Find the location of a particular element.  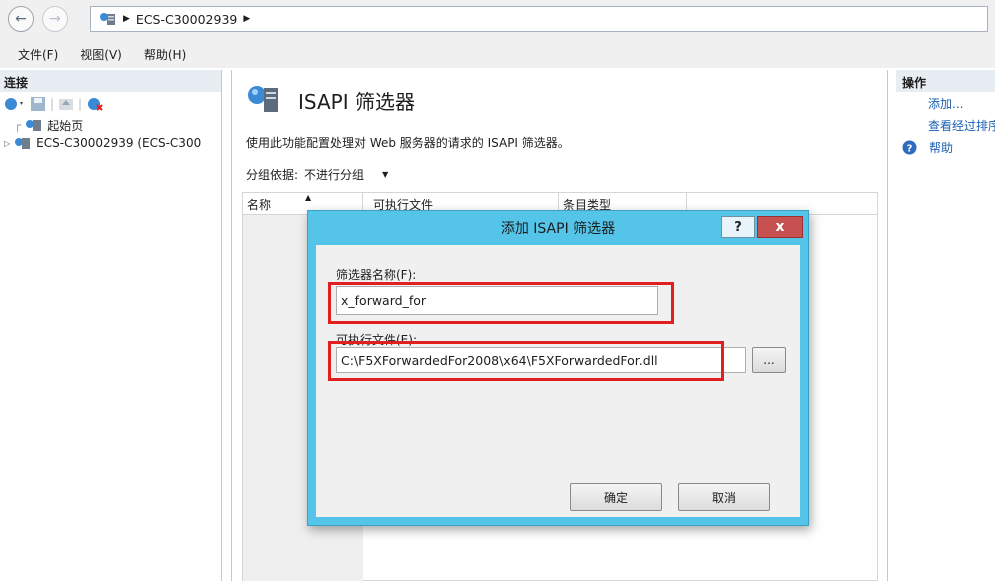

filter-name-label: 筛选器名称(F): is located at coordinates (376, 275).